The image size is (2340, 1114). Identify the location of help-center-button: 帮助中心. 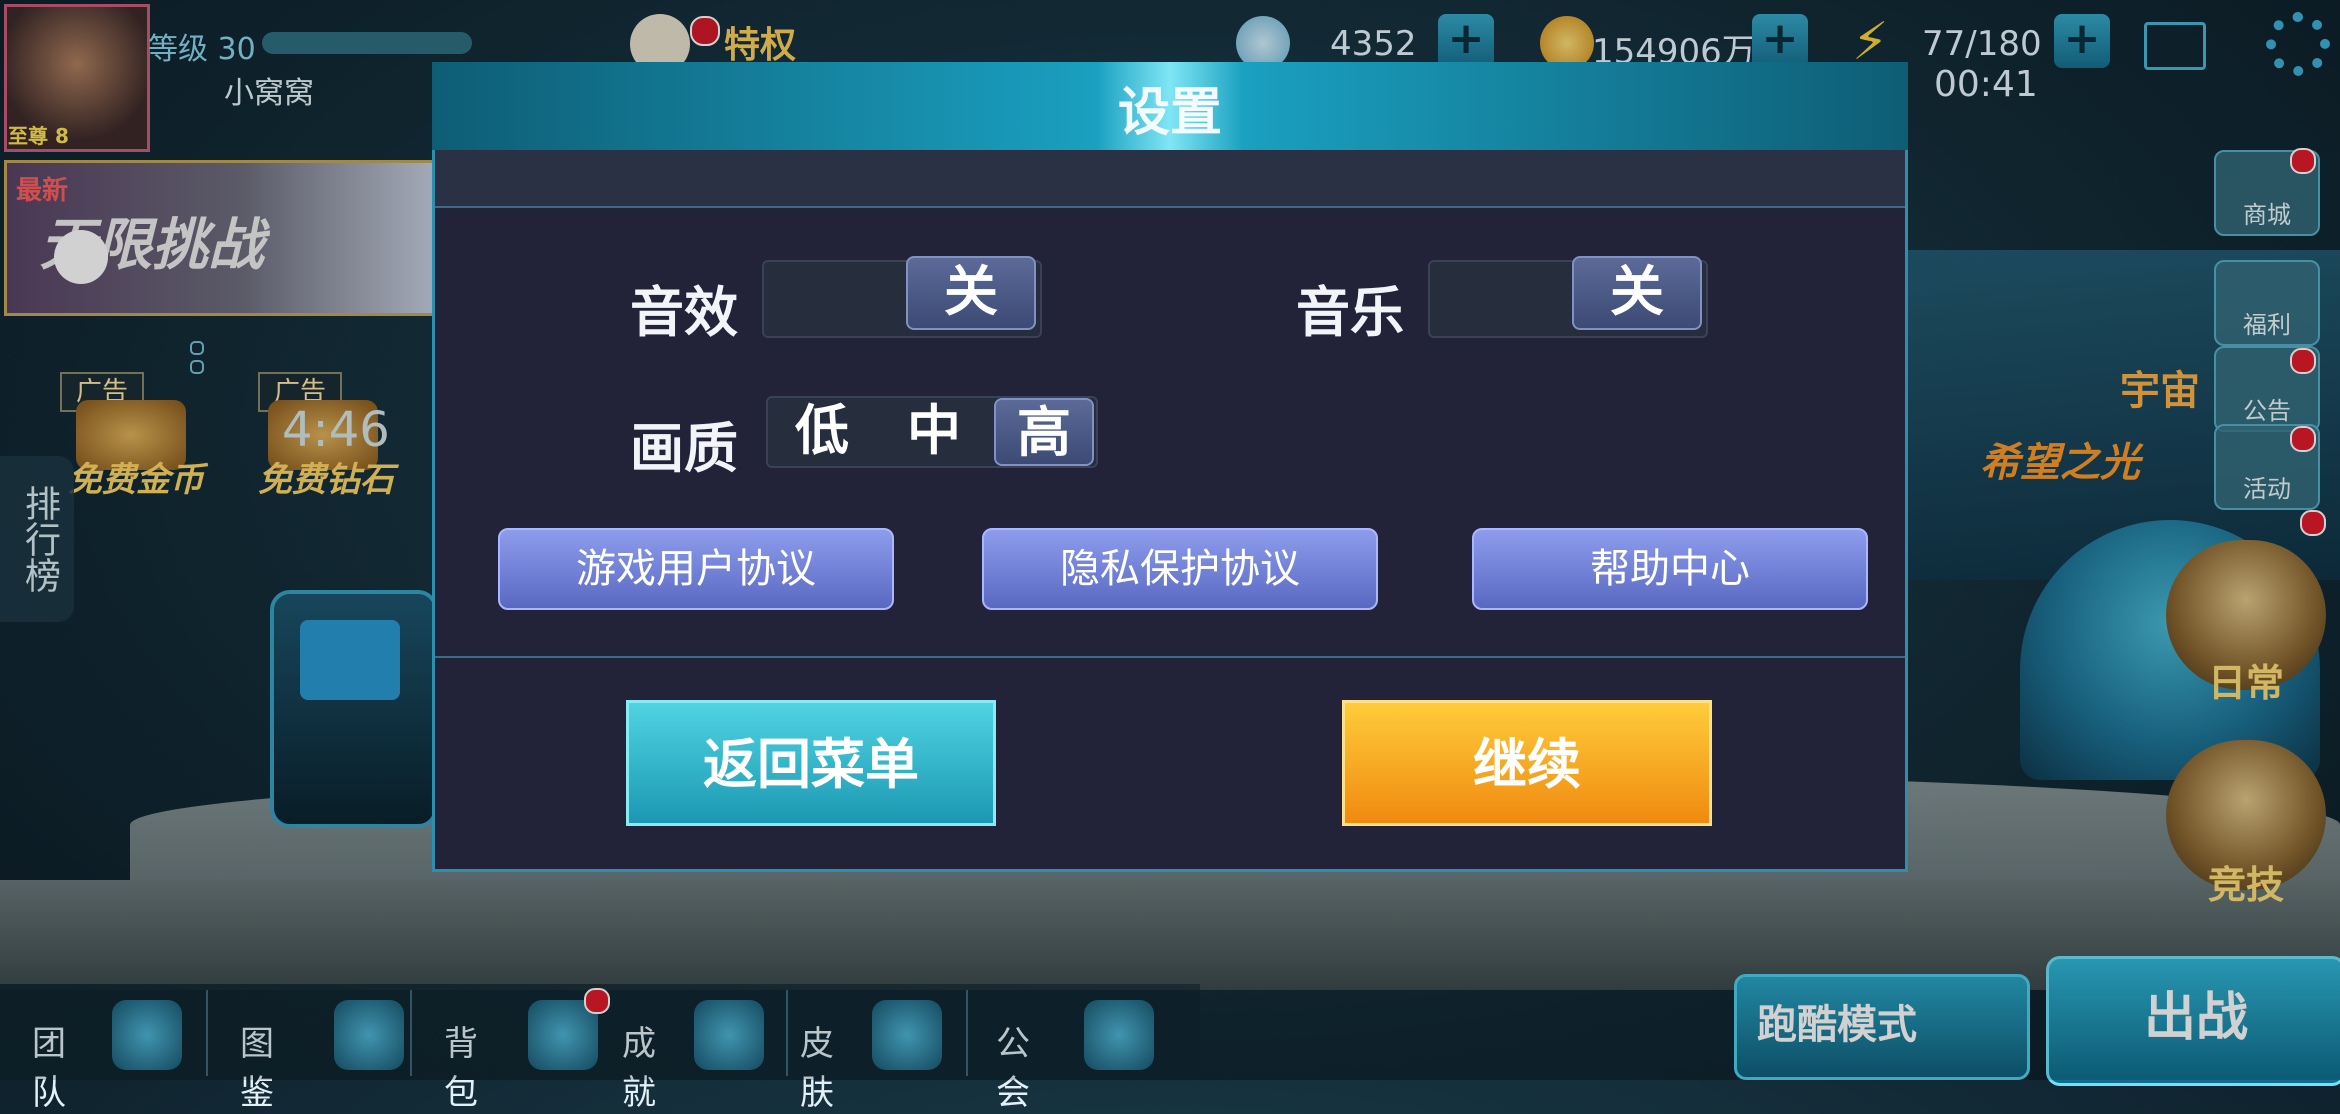
(1670, 569).